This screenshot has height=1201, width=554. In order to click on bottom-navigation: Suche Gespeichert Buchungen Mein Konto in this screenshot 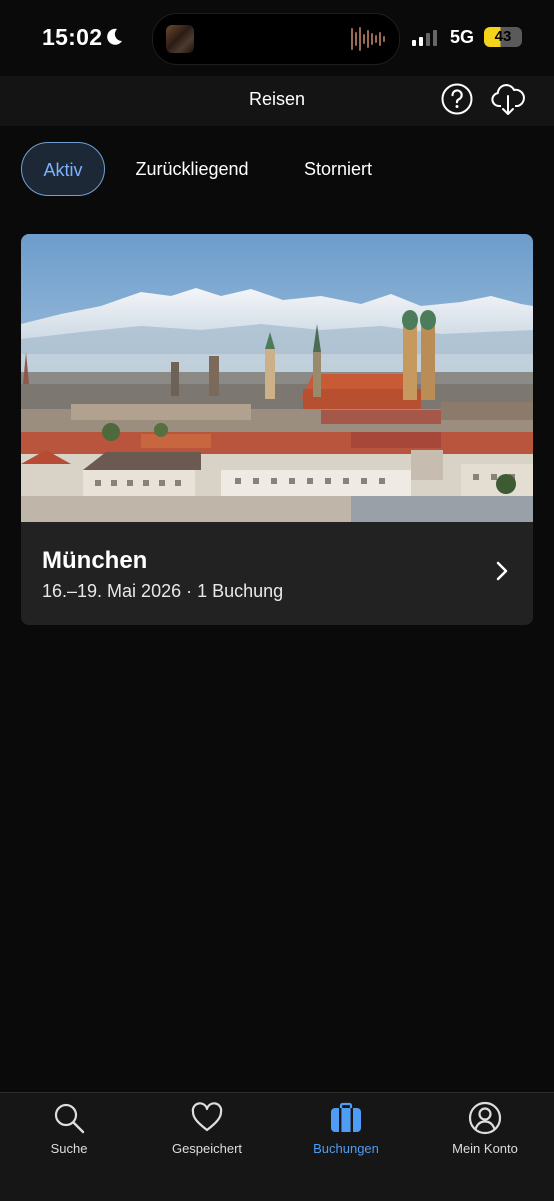, I will do `click(277, 1146)`.